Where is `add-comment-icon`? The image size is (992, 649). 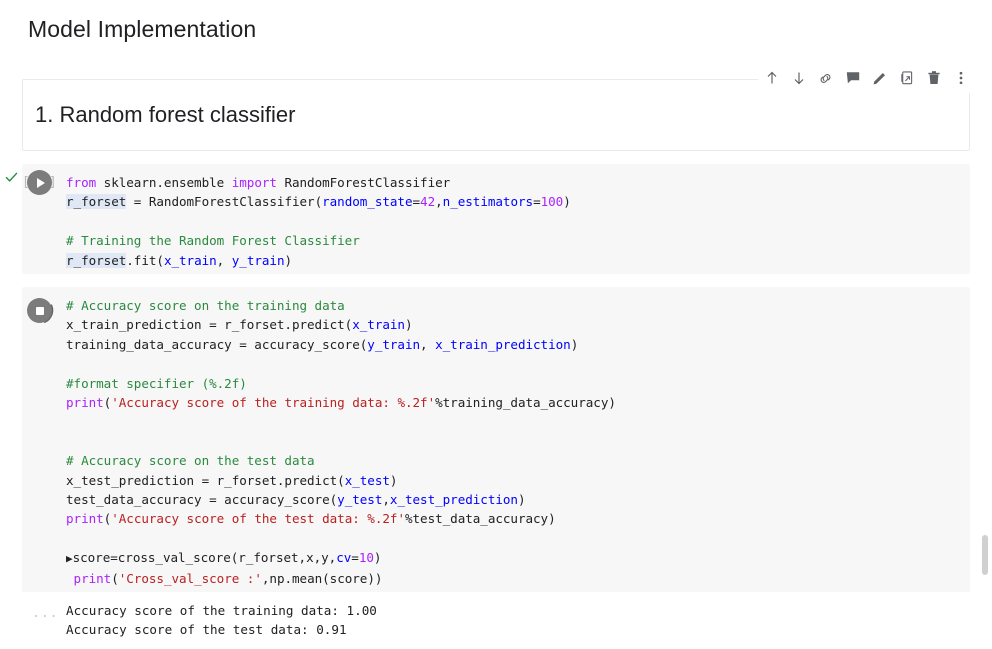 add-comment-icon is located at coordinates (852, 78).